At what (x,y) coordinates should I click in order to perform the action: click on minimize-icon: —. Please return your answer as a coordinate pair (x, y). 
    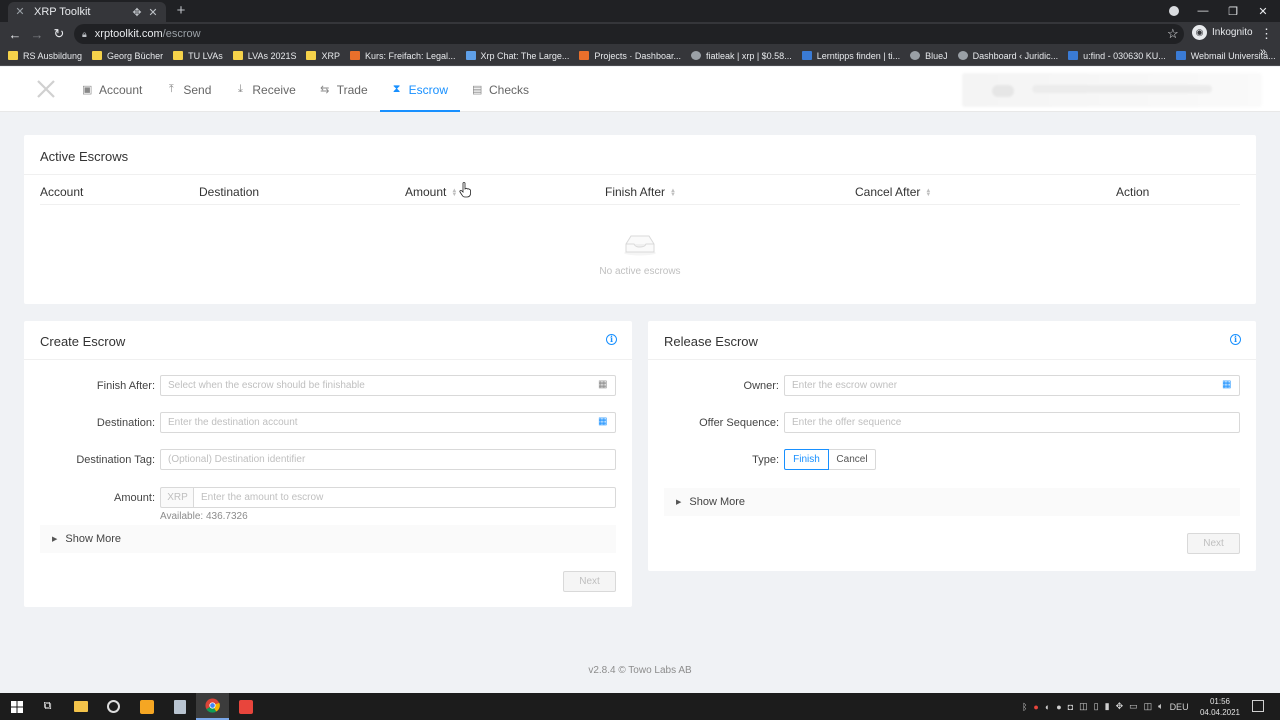
    Looking at the image, I should click on (1203, 11).